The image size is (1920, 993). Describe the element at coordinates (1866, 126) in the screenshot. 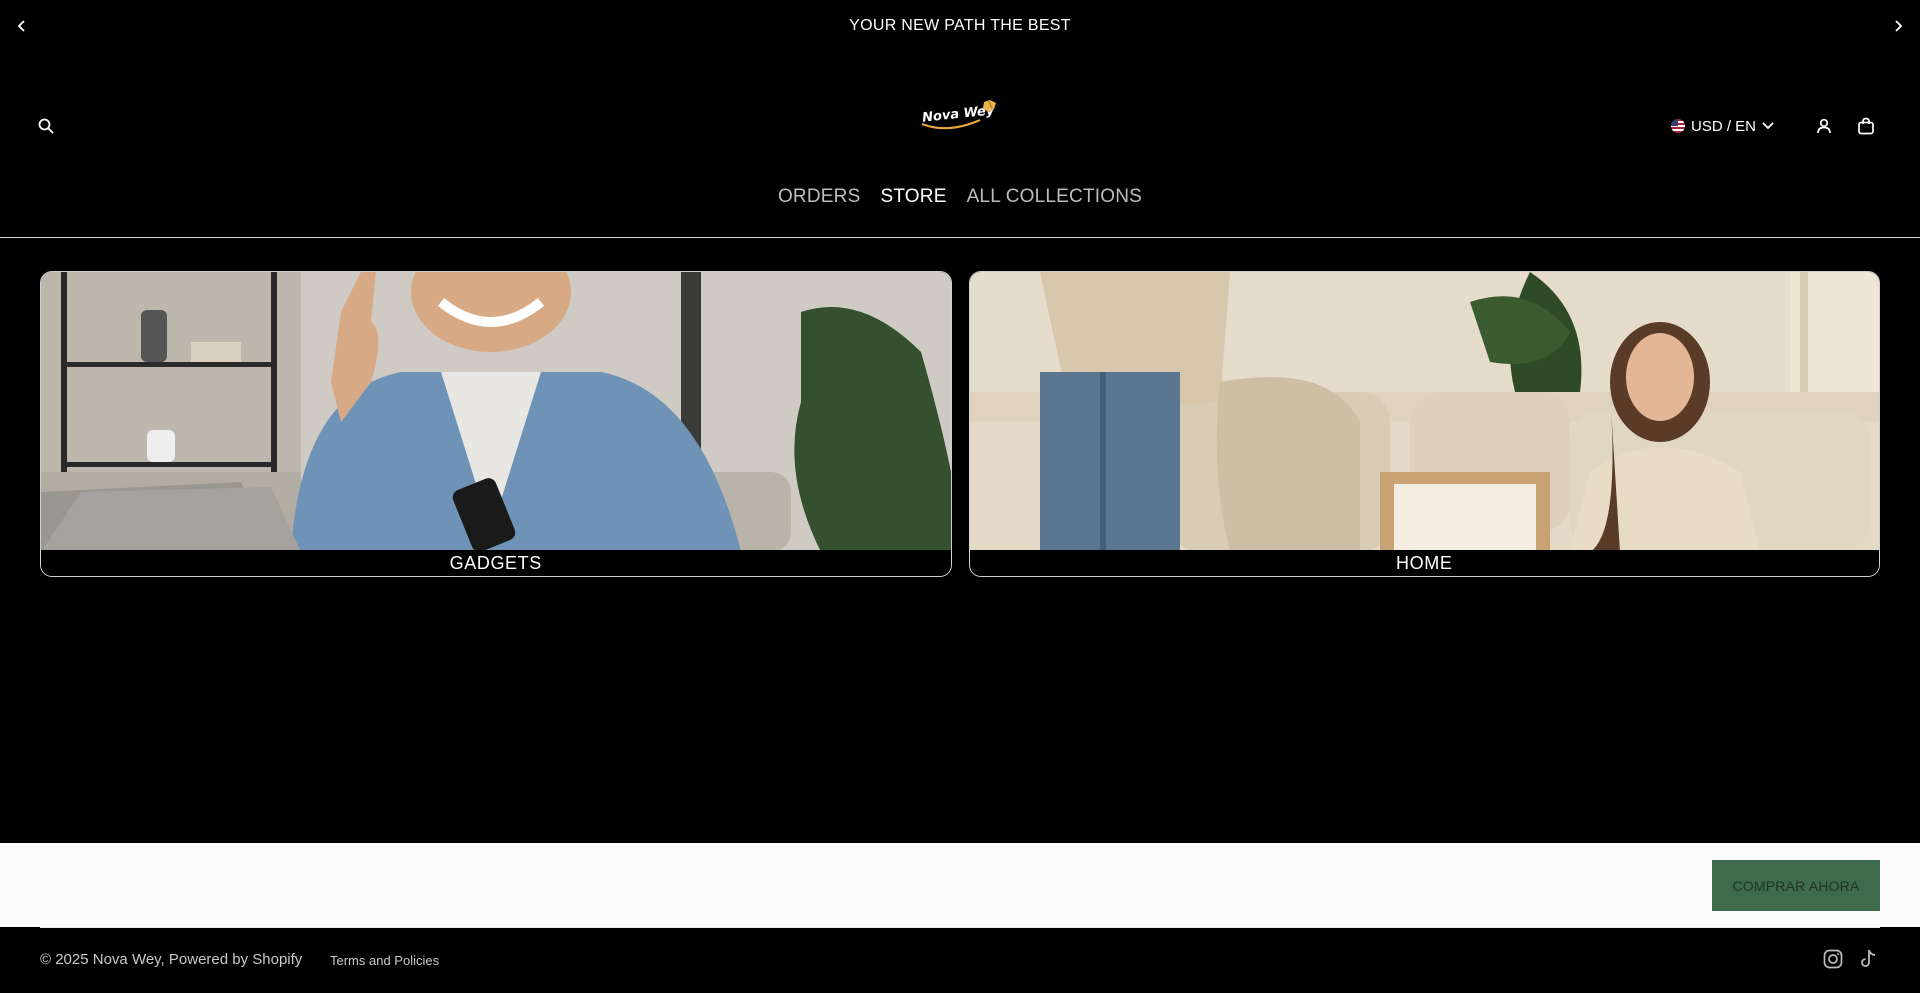

I see `cart-icon` at that location.